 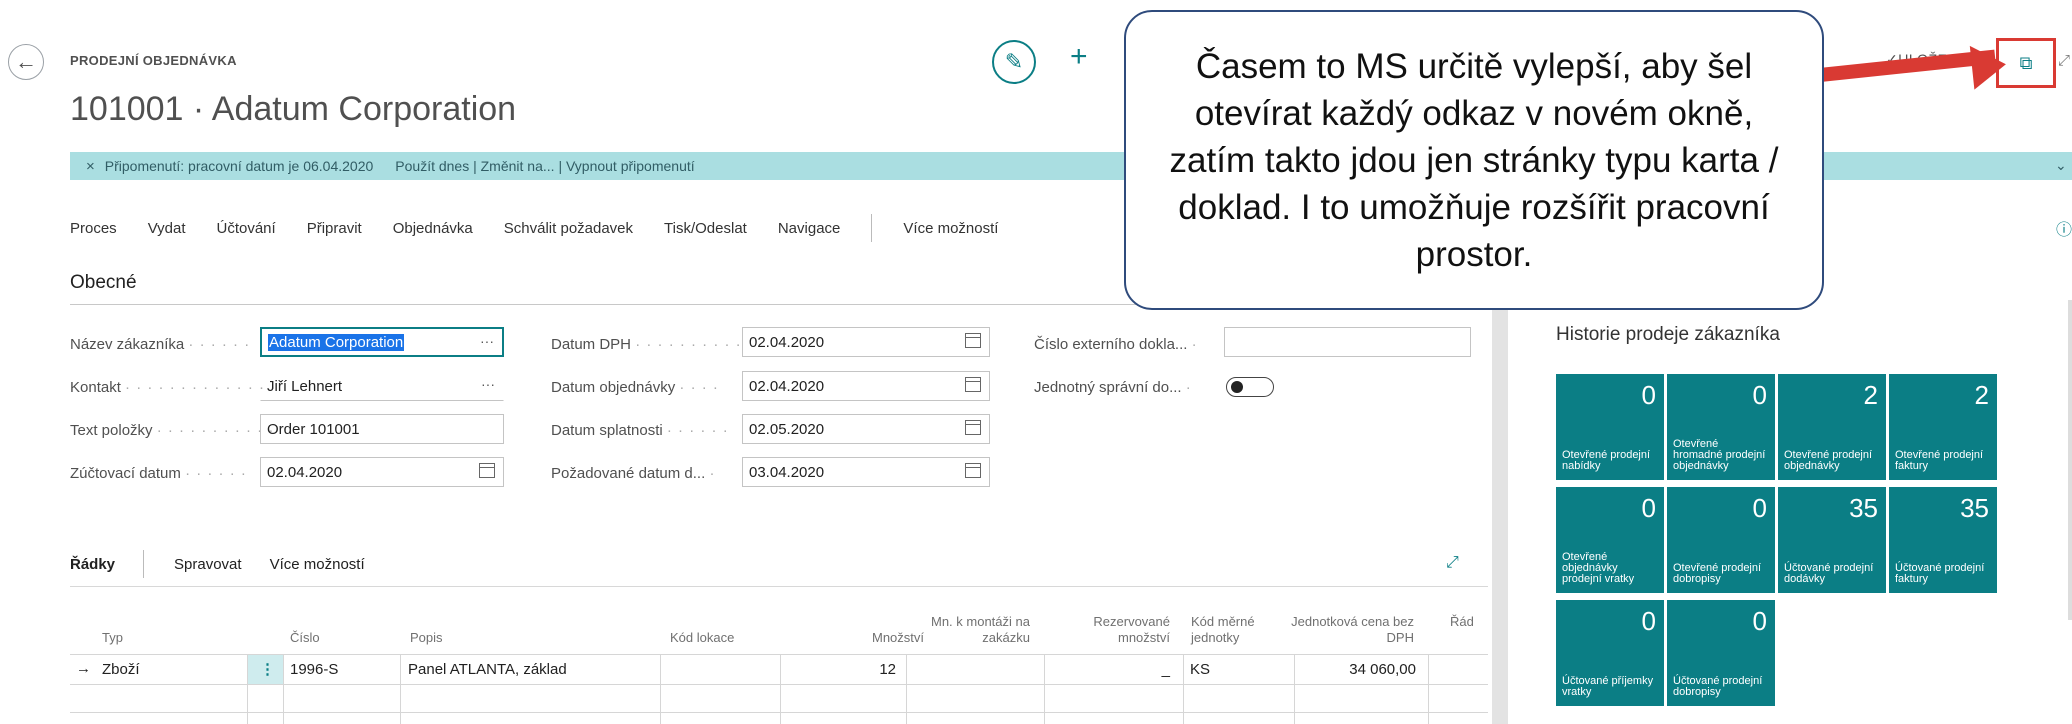 What do you see at coordinates (640, 430) in the screenshot?
I see `due-date-label: Datum splatnosti · · · · · ·` at bounding box center [640, 430].